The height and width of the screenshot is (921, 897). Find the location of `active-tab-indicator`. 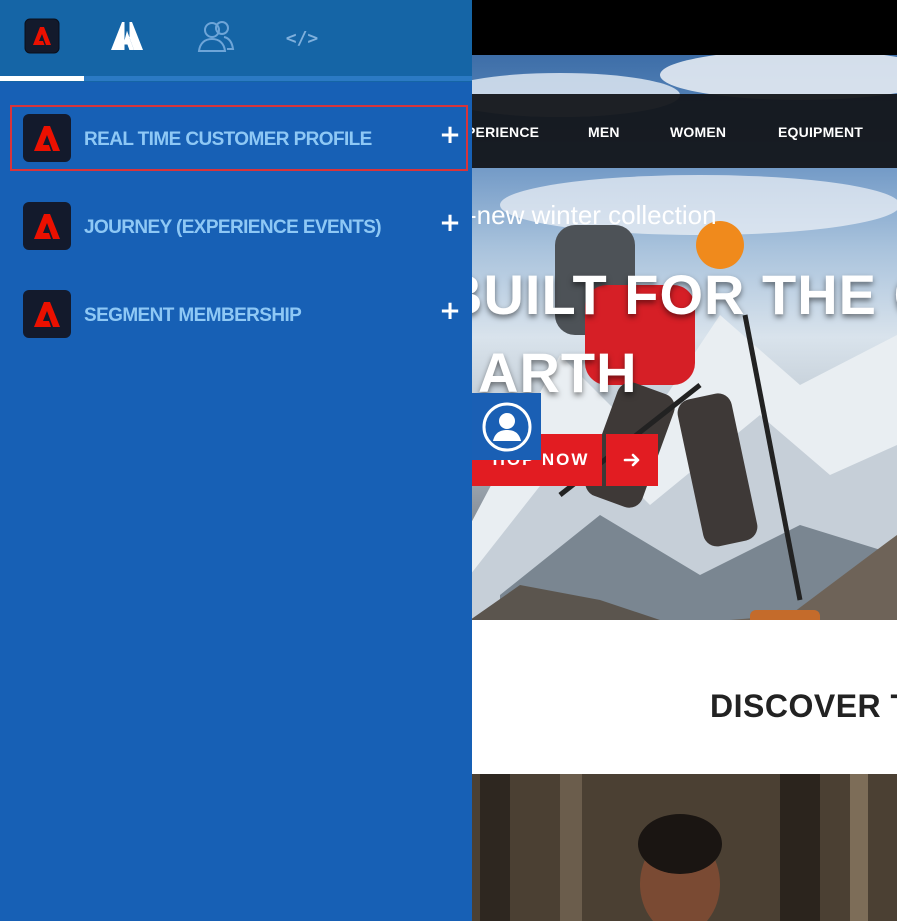

active-tab-indicator is located at coordinates (42, 78).